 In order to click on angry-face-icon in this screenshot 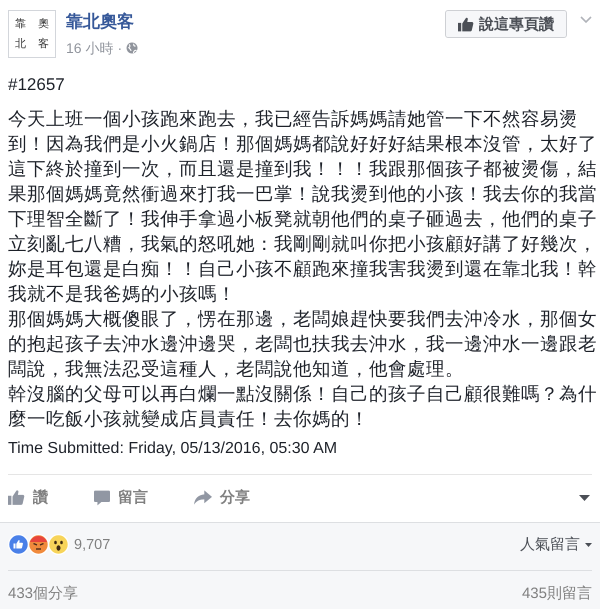, I will do `click(38, 544)`.